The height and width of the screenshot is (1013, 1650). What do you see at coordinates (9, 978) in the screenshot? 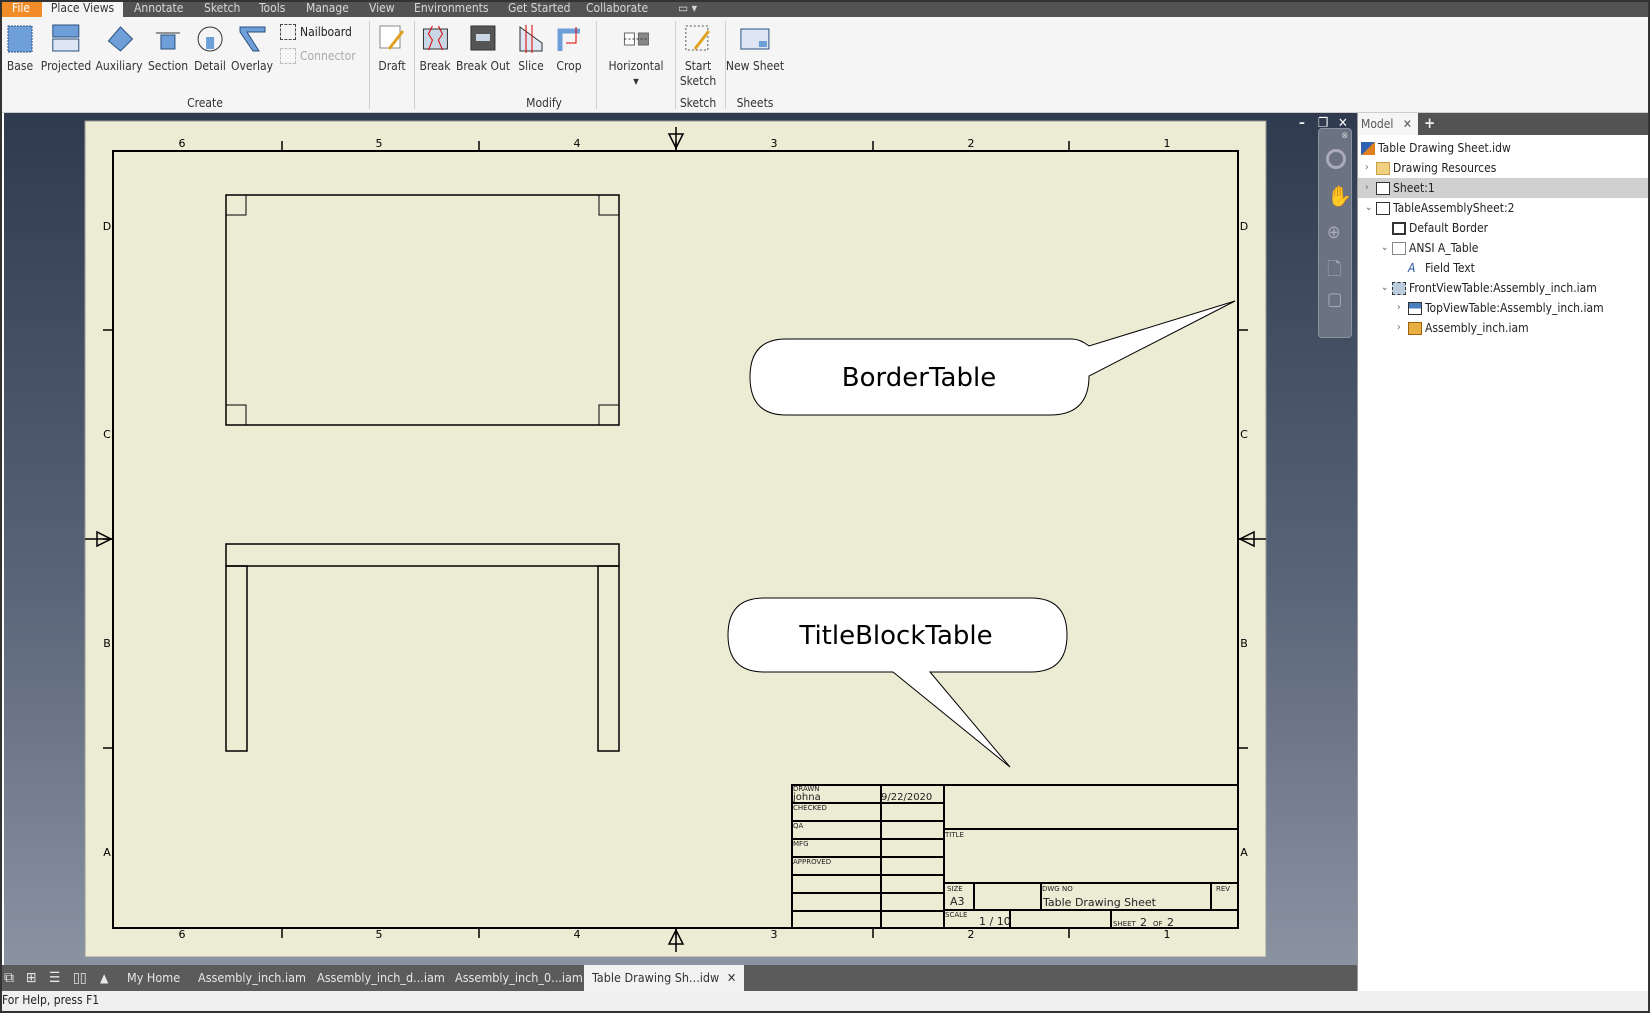
I see `cascade-windows-icon: ⧉` at bounding box center [9, 978].